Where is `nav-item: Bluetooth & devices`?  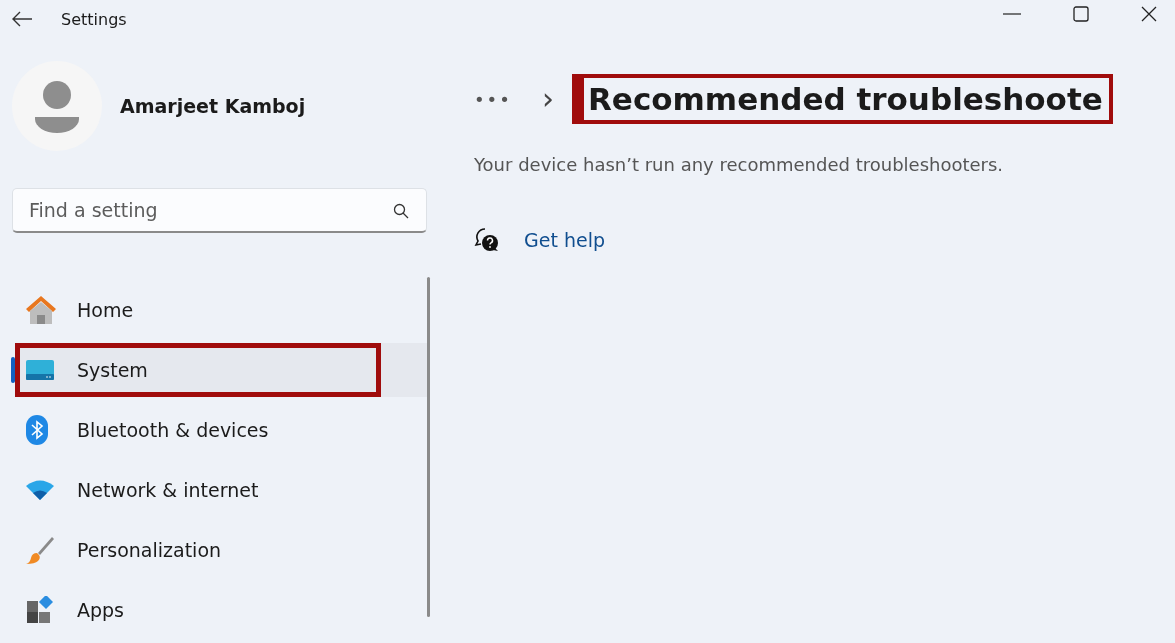 nav-item: Bluetooth & devices is located at coordinates (221, 430).